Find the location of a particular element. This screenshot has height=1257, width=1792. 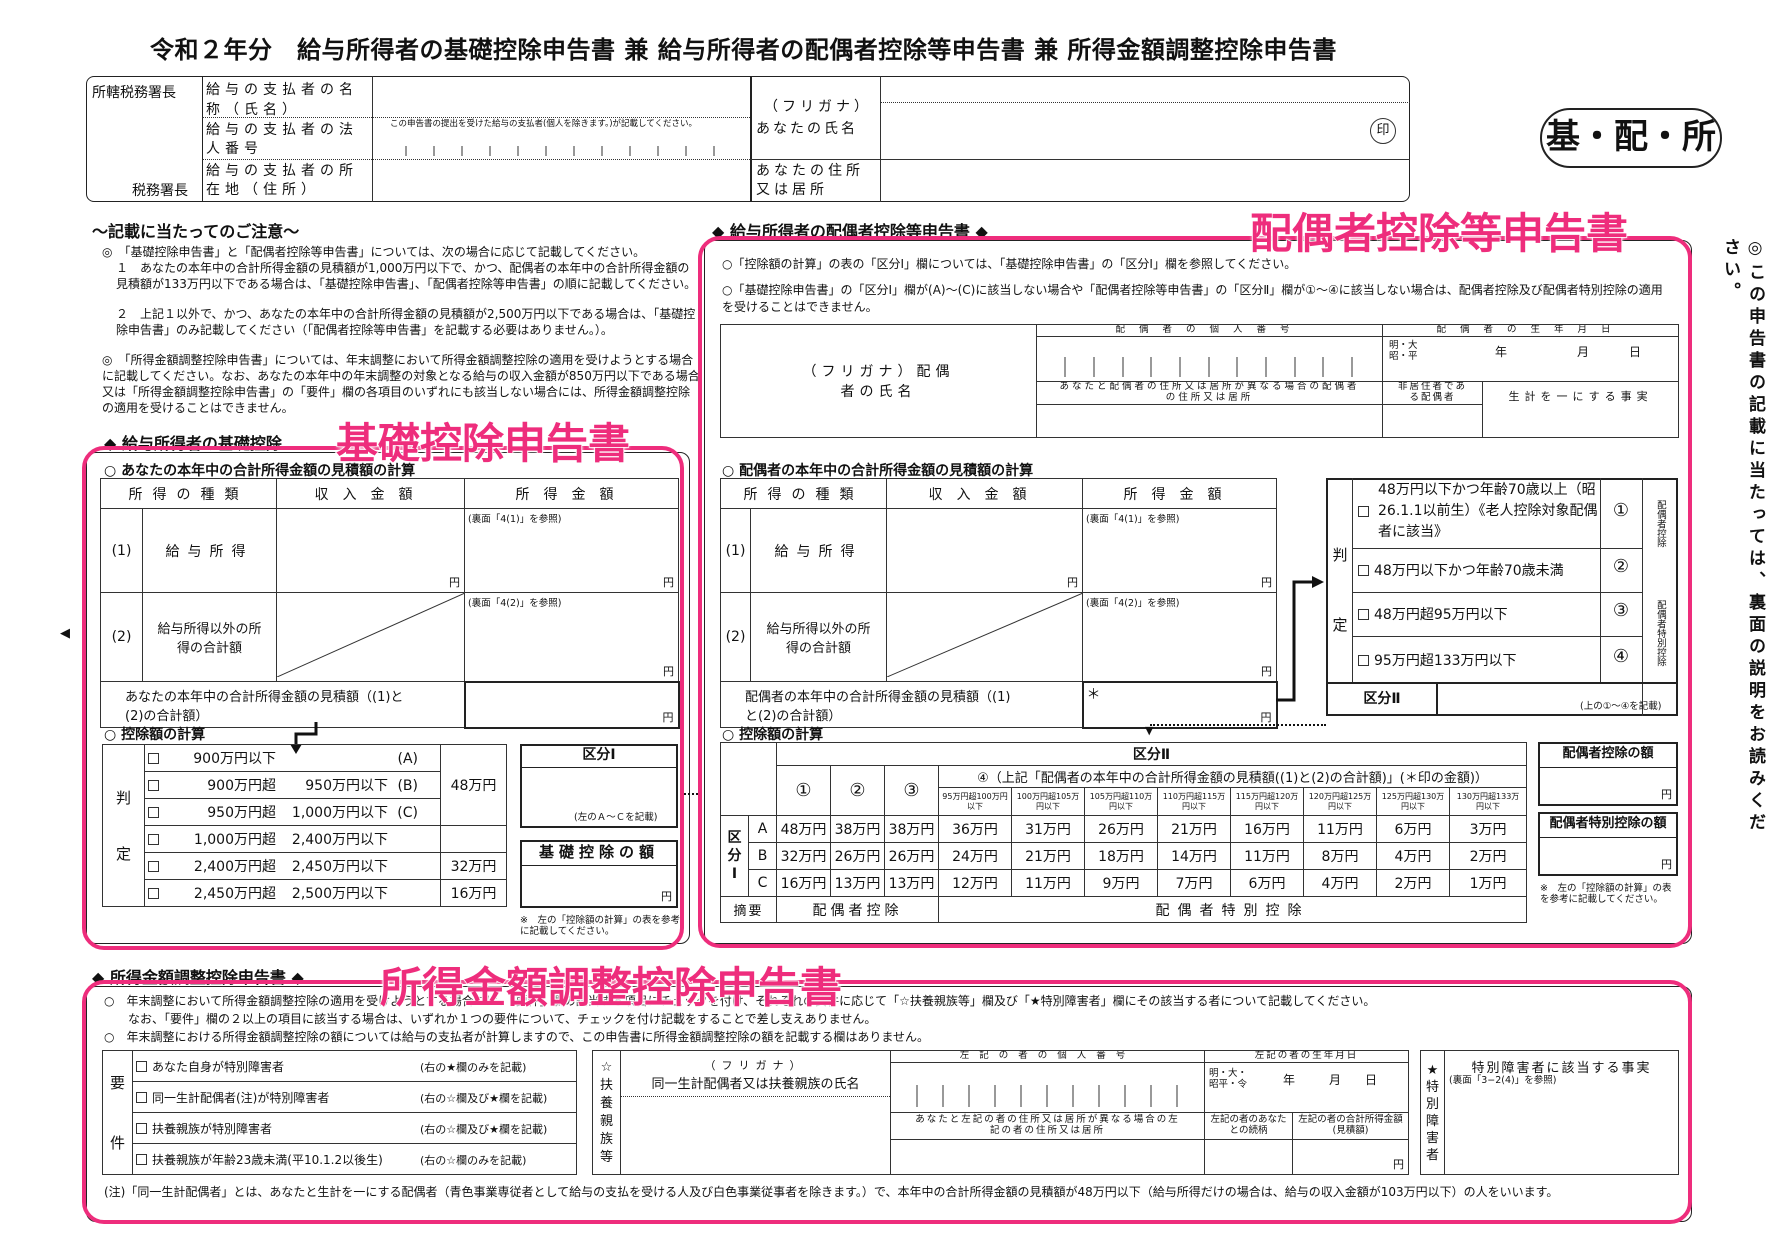

your-name-label: あなたの氏名 is located at coordinates (807, 129).